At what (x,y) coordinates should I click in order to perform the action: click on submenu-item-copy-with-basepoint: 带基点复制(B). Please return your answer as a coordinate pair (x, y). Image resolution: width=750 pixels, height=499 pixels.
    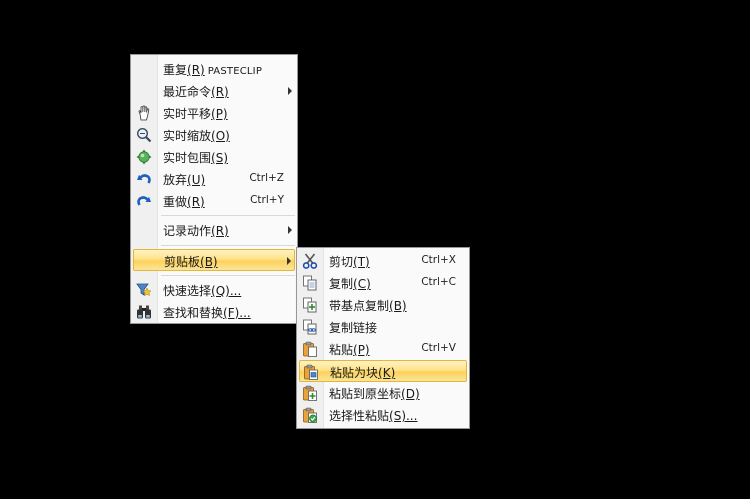
    Looking at the image, I should click on (383, 305).